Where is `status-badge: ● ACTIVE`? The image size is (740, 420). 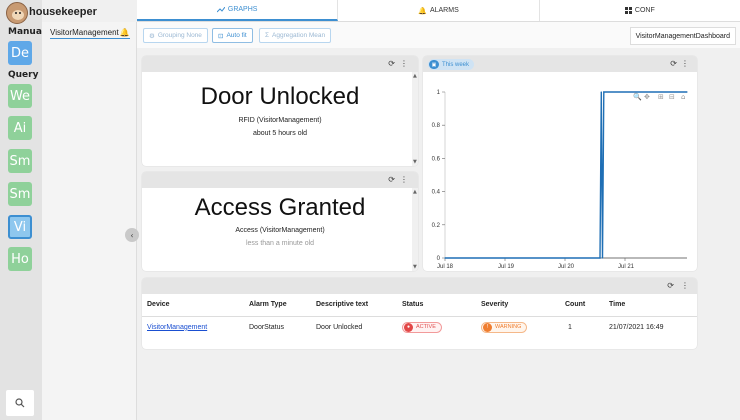 status-badge: ● ACTIVE is located at coordinates (422, 327).